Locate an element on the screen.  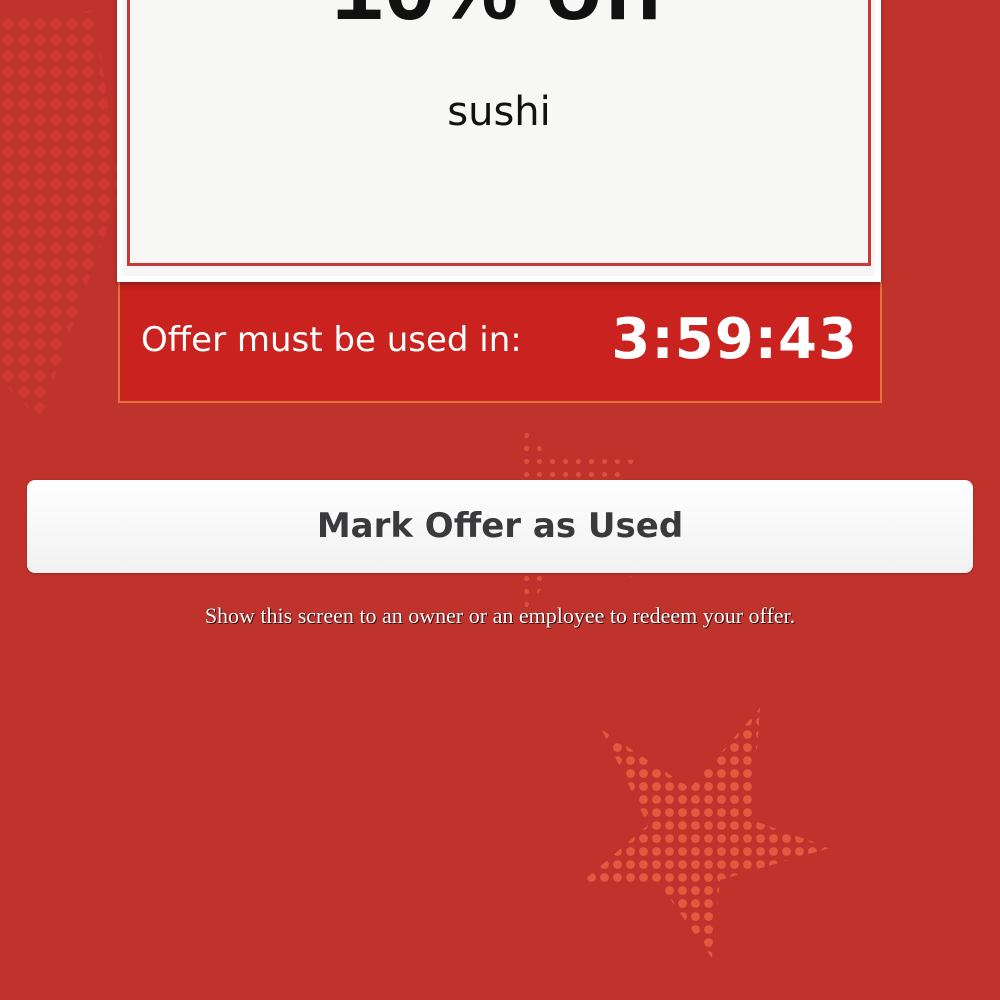
timer-label: Offer must be used in: is located at coordinates (331, 340).